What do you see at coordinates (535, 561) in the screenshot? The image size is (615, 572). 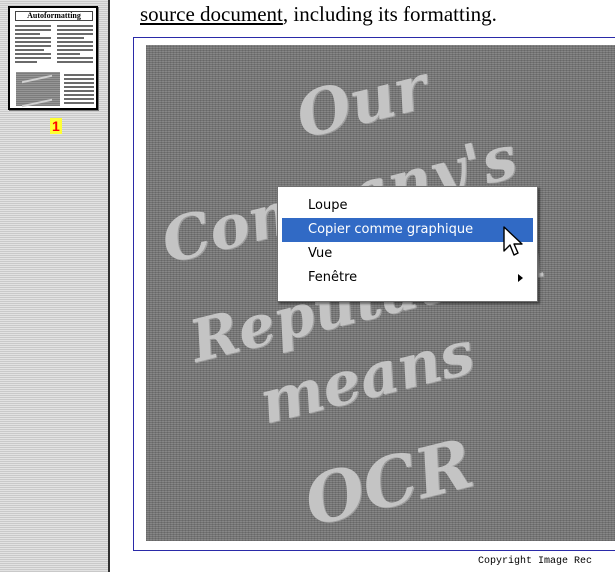 I see `copyright-caption: Copyright Image Rec` at bounding box center [535, 561].